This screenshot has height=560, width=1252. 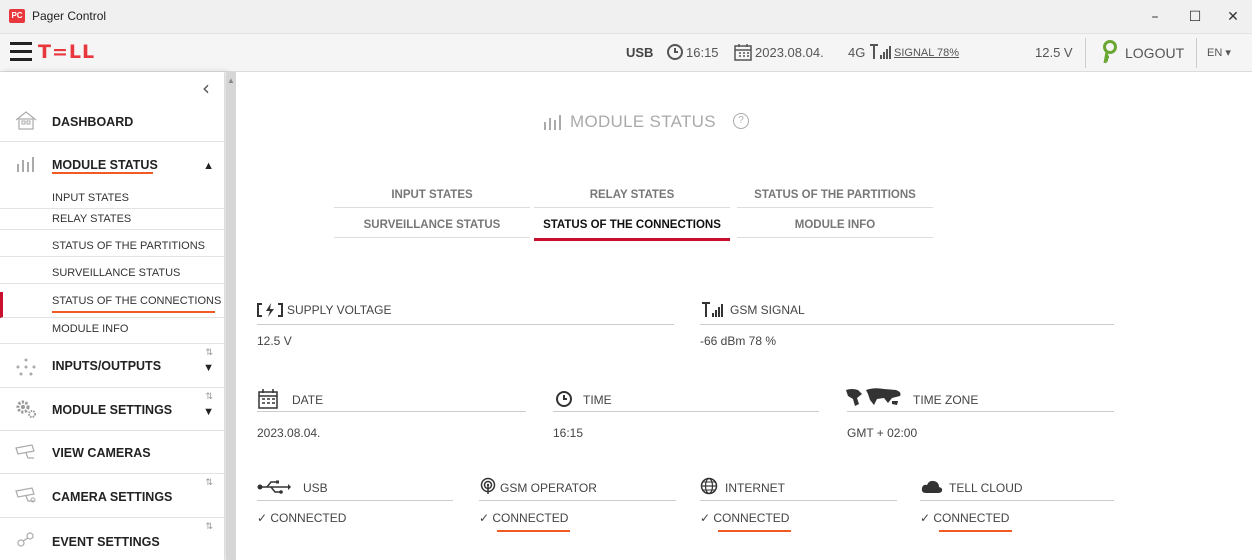 What do you see at coordinates (92, 219) in the screenshot?
I see `submenu-label: RELAY STATES` at bounding box center [92, 219].